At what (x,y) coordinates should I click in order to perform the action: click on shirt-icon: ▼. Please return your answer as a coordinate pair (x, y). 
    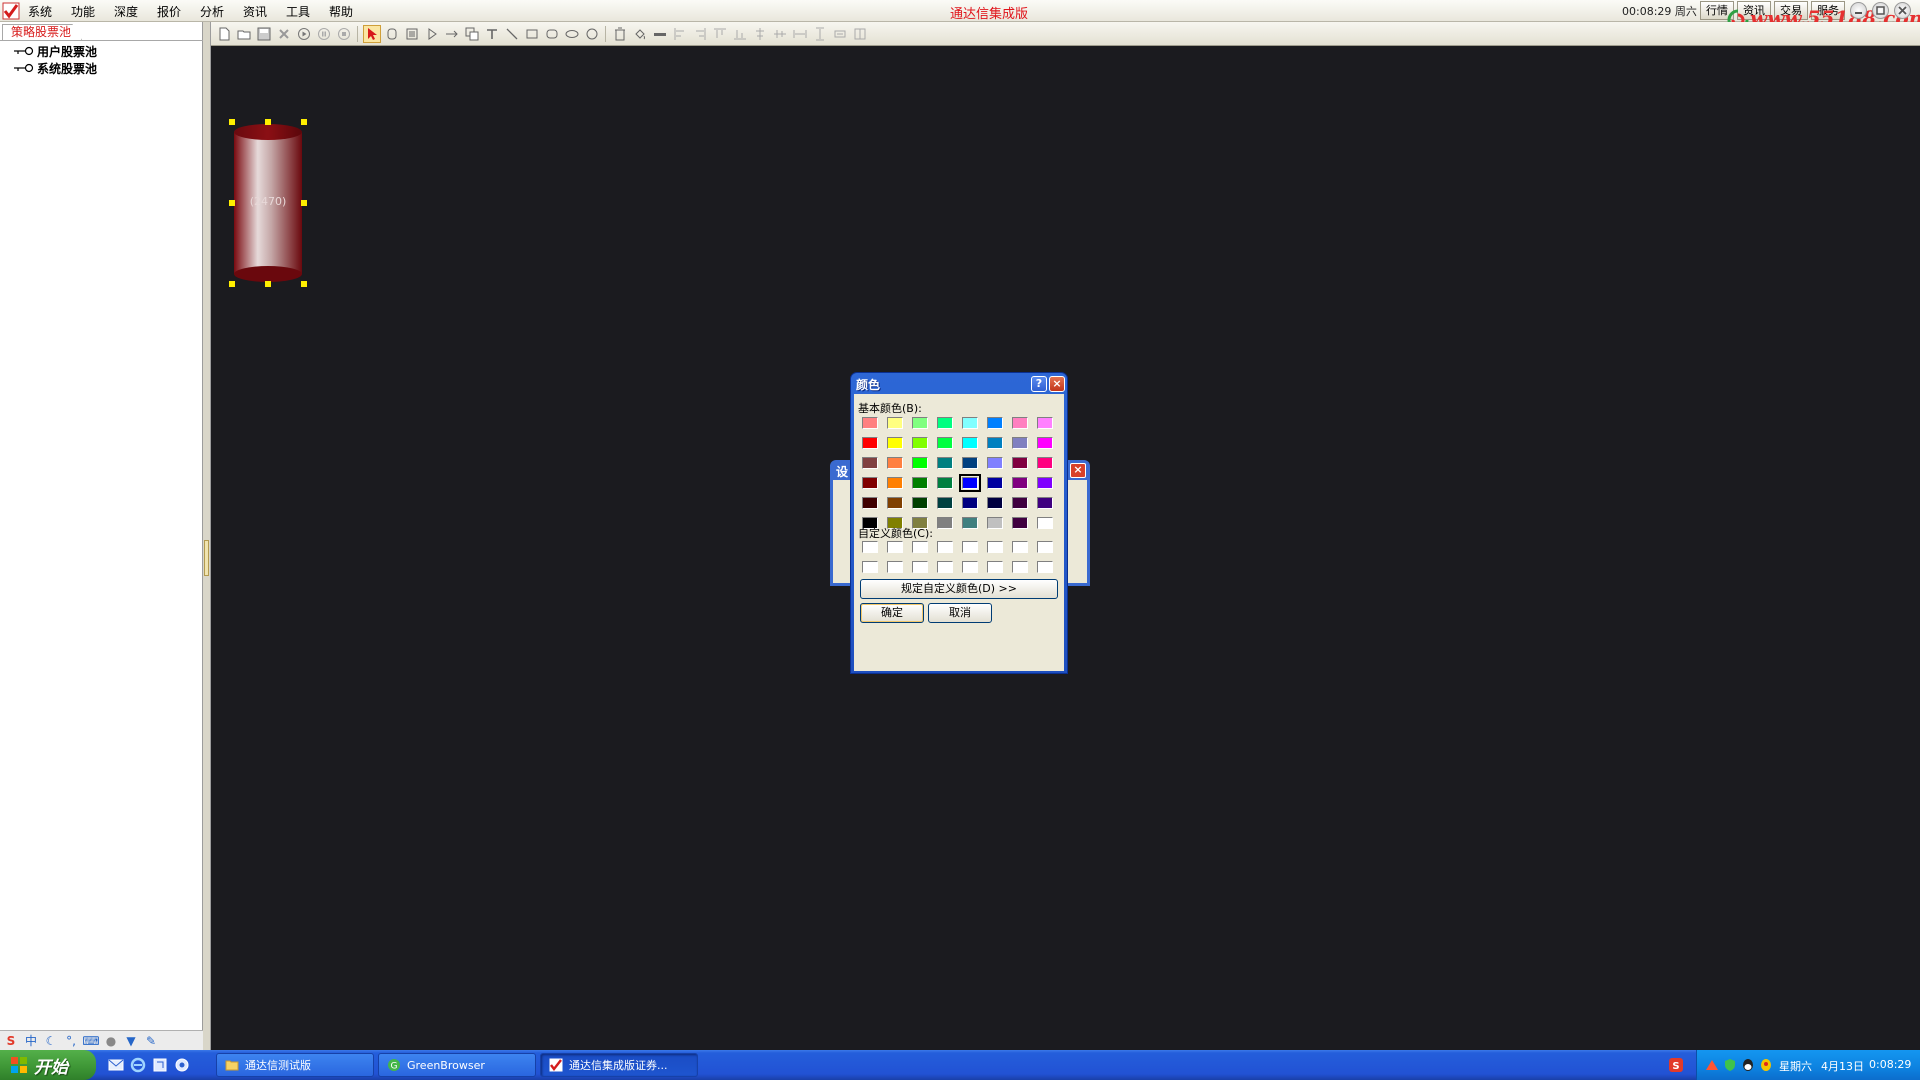
    Looking at the image, I should click on (131, 1041).